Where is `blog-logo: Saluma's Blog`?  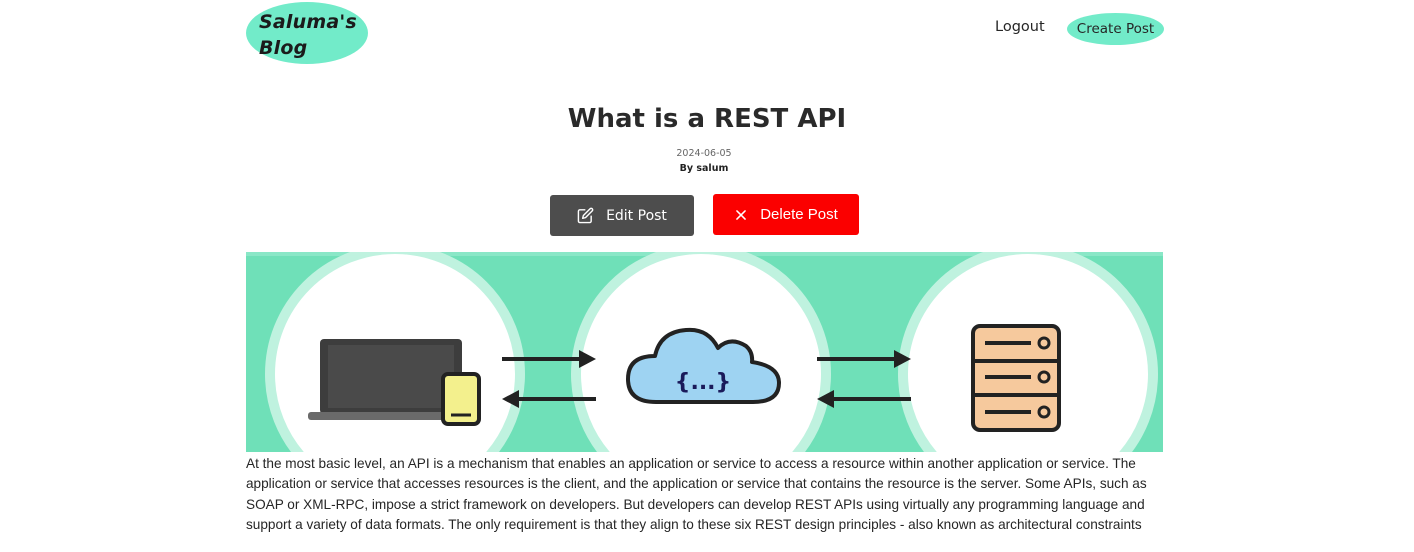 blog-logo: Saluma's Blog is located at coordinates (307, 33).